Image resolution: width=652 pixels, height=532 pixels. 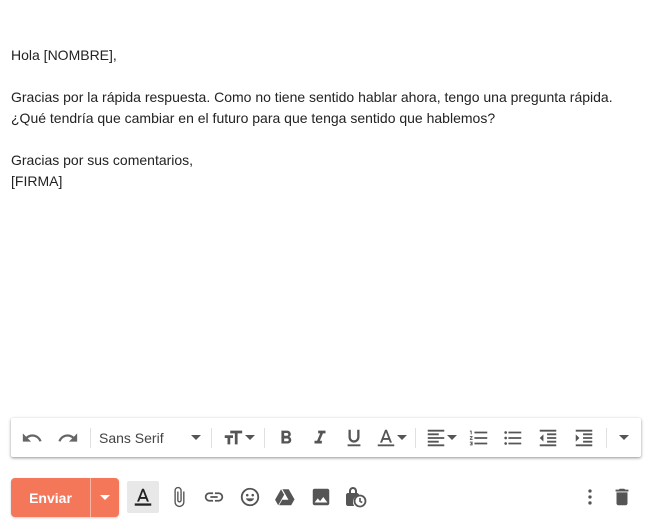 I want to click on send-button: Enviar, so click(x=50, y=497).